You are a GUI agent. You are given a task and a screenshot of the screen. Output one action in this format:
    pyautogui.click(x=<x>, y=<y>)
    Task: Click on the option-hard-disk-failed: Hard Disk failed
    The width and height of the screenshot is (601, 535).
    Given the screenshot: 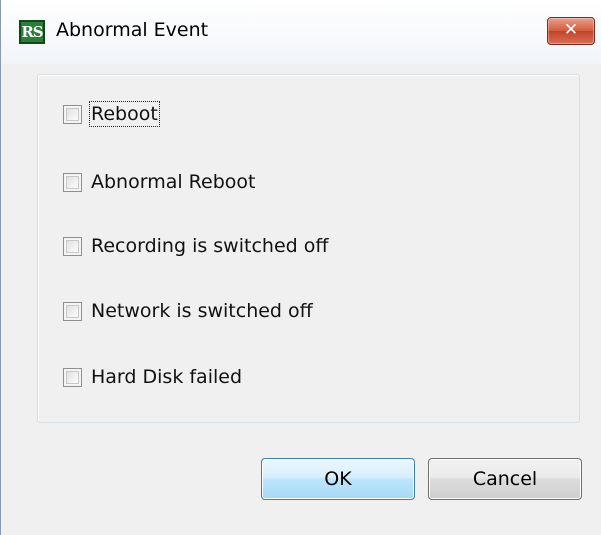 What is the action you would take?
    pyautogui.click(x=153, y=377)
    